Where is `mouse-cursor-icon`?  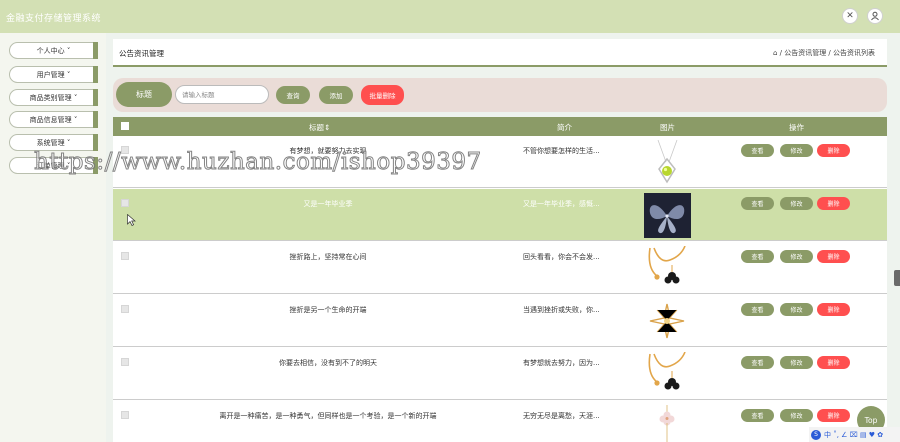
mouse-cursor-icon is located at coordinates (131, 220).